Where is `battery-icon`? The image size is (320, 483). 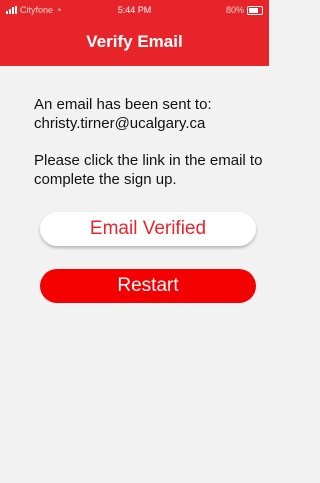 battery-icon is located at coordinates (255, 10).